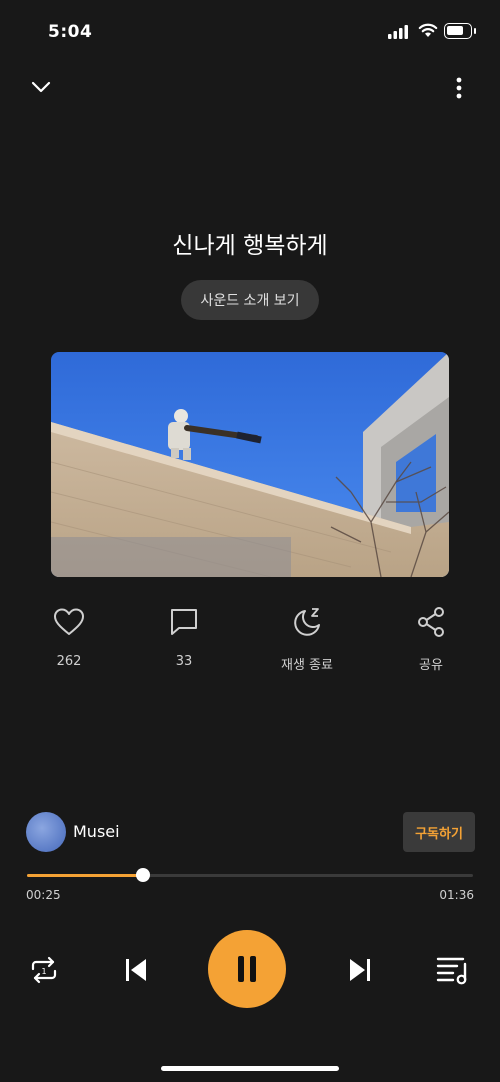  What do you see at coordinates (43, 895) in the screenshot?
I see `current-time: 00:25` at bounding box center [43, 895].